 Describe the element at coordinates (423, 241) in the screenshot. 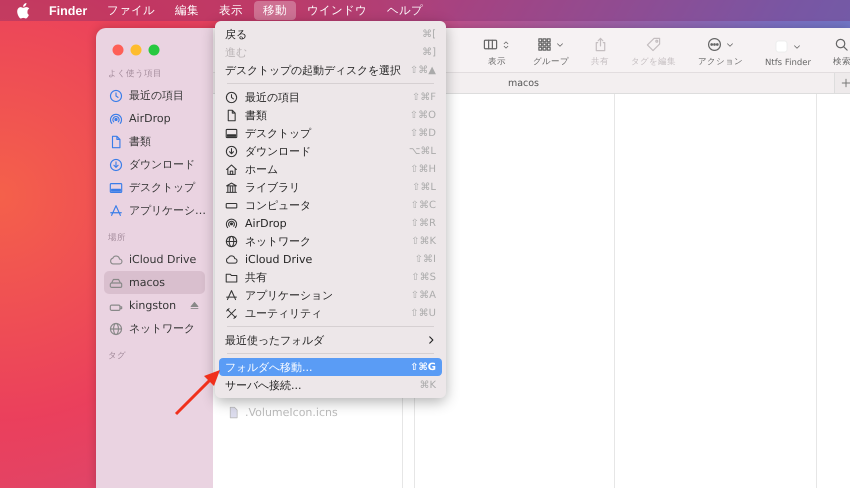

I see `keyboard-shortcut: ⇧⌘K` at that location.